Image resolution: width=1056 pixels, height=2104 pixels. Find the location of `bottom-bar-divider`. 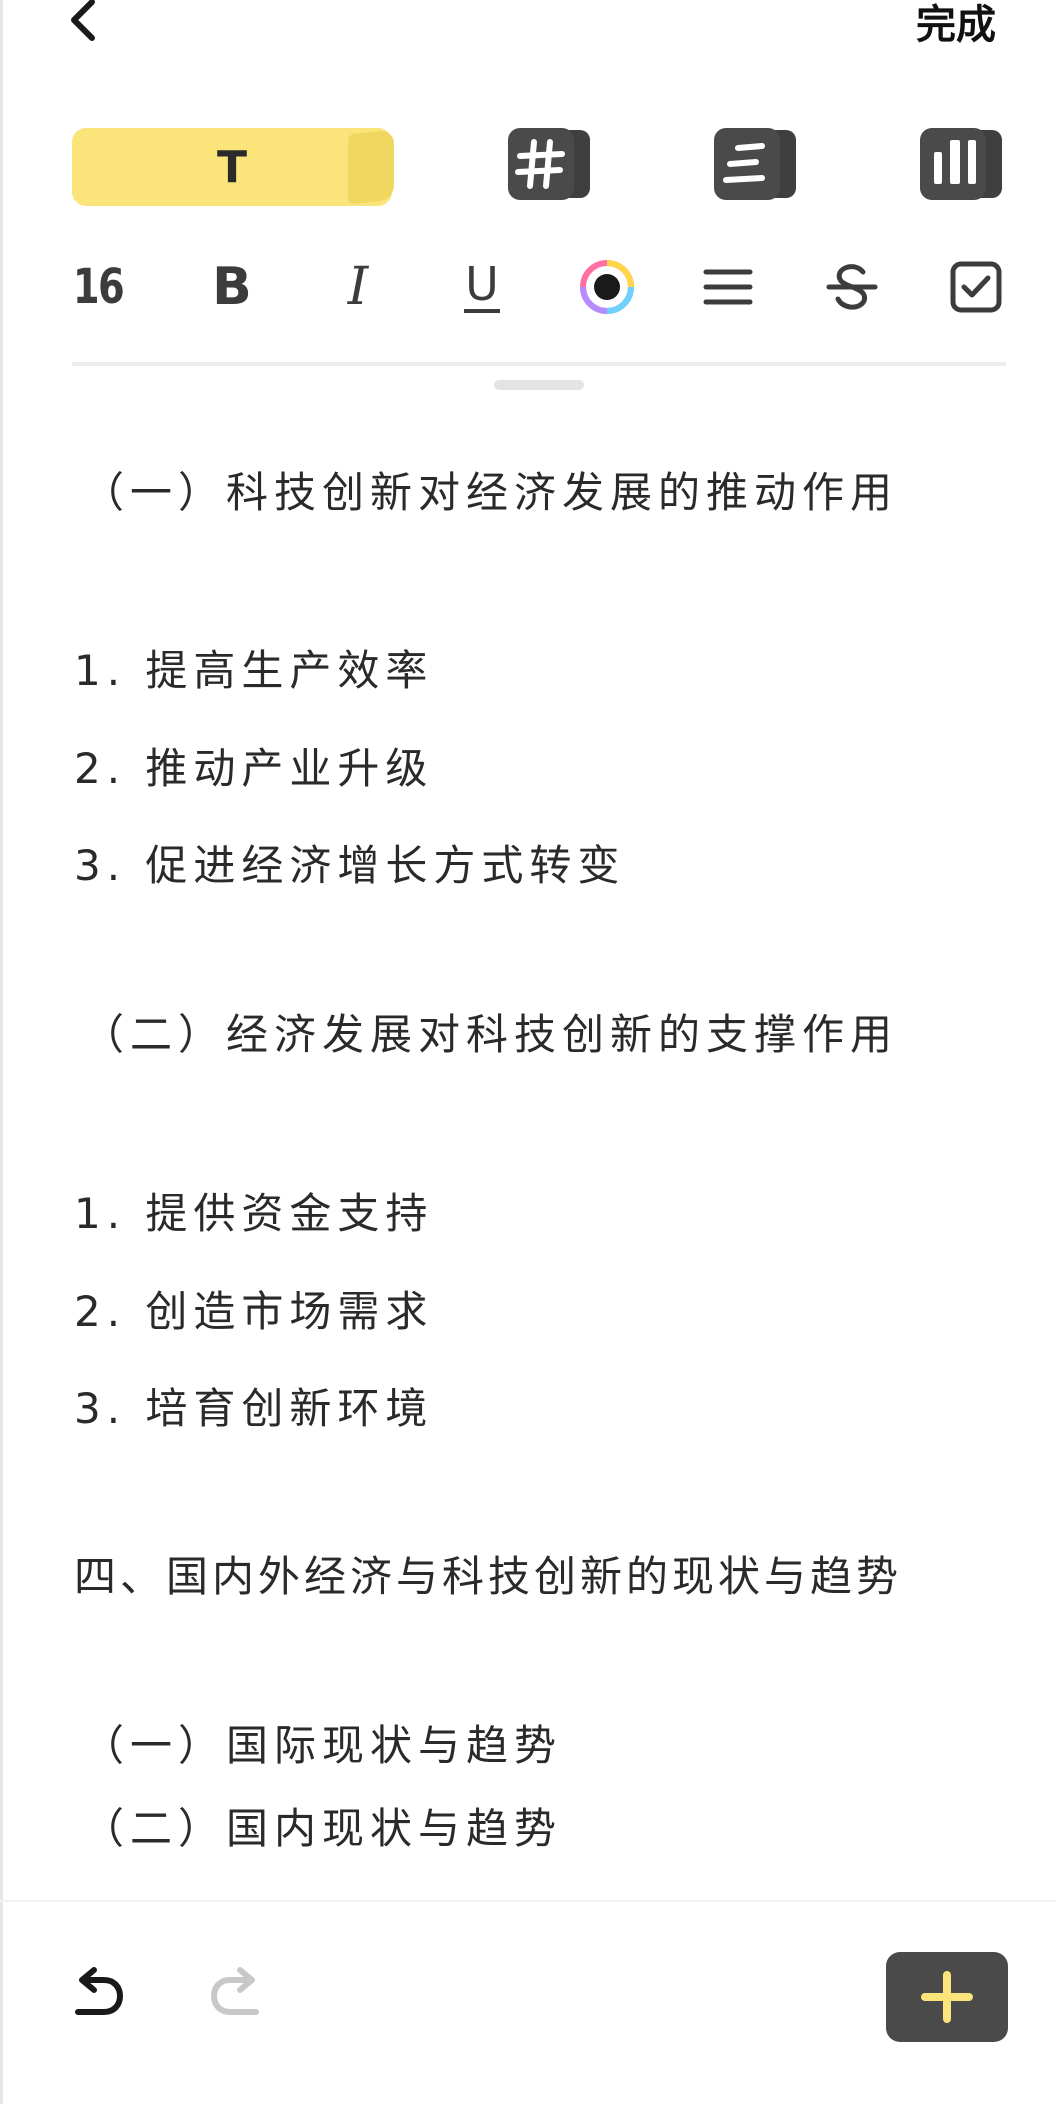

bottom-bar-divider is located at coordinates (528, 1901).